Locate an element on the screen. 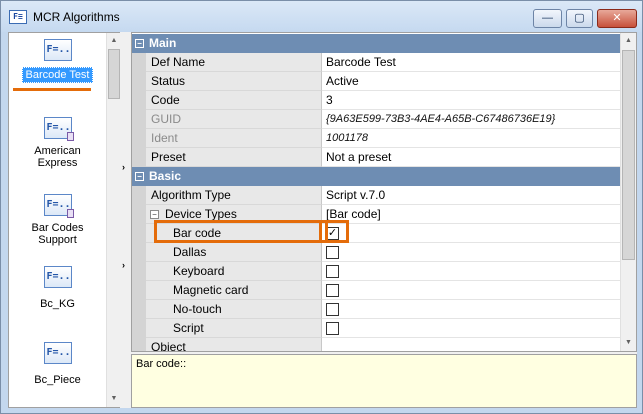 This screenshot has width=643, height=414. prop-name: Def Name is located at coordinates (234, 62).